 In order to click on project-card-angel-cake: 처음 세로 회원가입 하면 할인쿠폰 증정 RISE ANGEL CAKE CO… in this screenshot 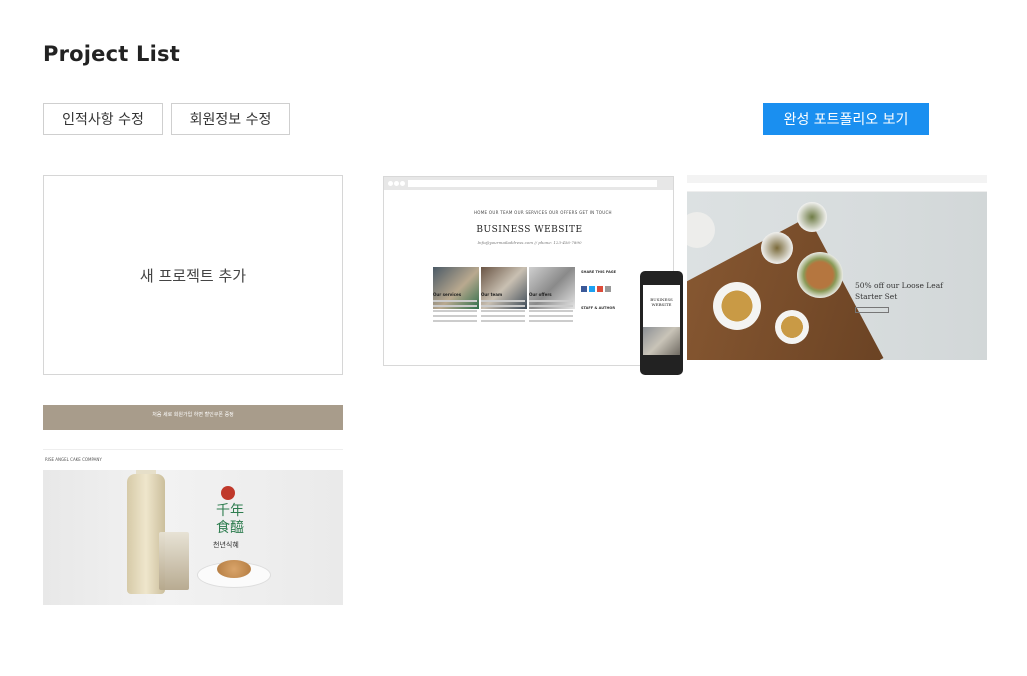, I will do `click(193, 505)`.